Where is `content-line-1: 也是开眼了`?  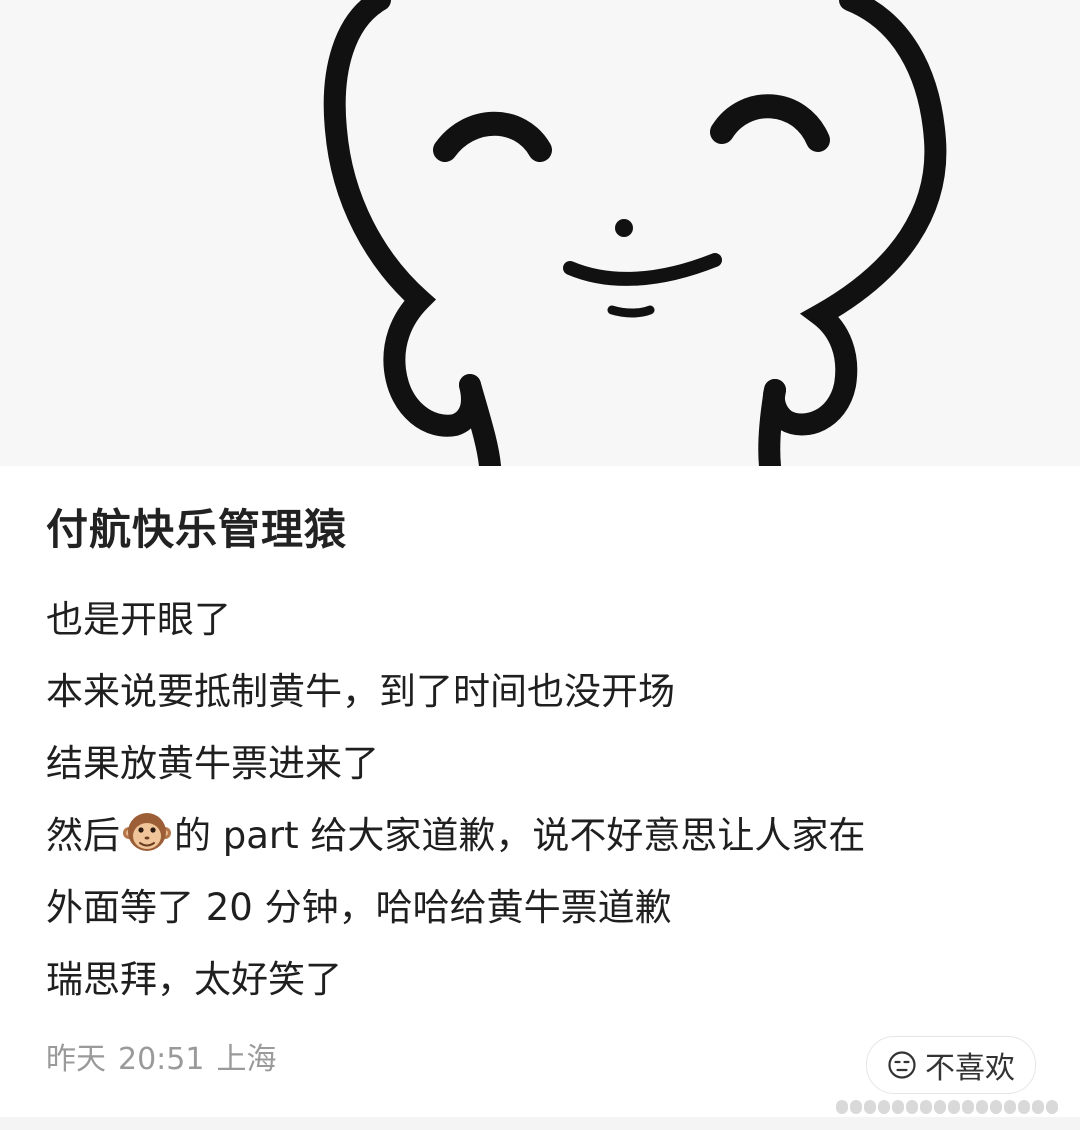
content-line-1: 也是开眼了 is located at coordinates (138, 619).